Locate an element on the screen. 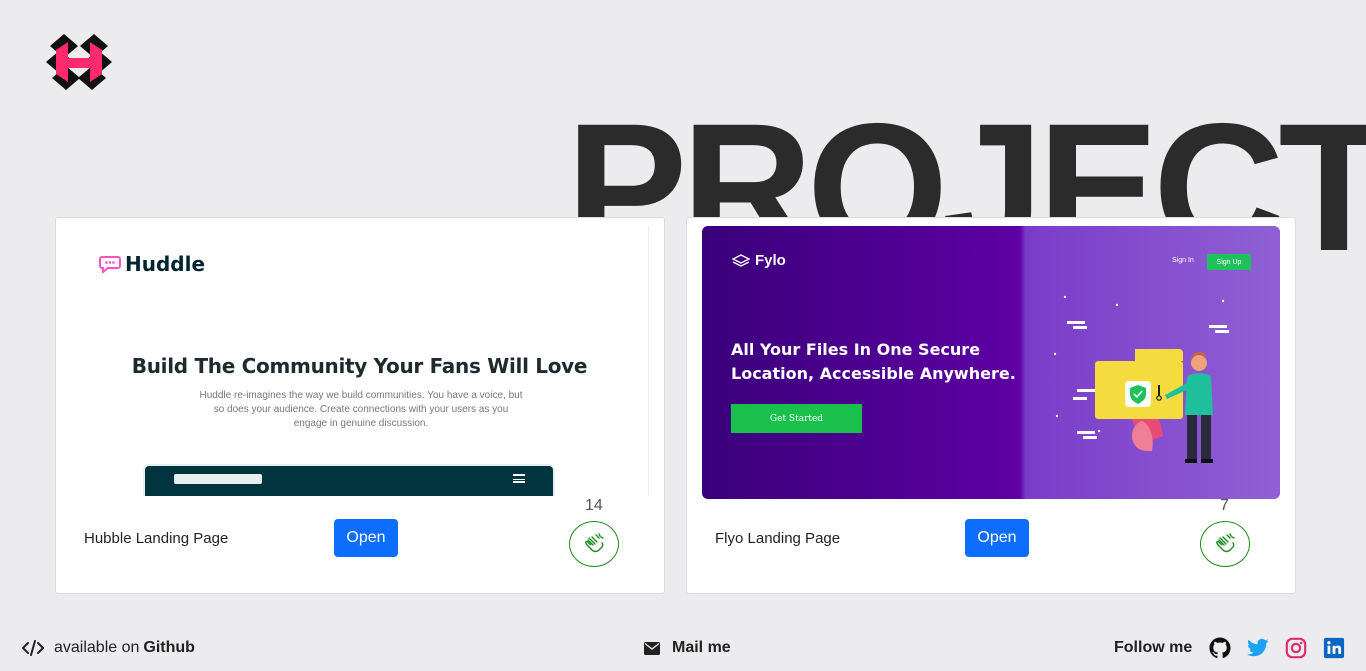 The width and height of the screenshot is (1366, 671). mail-link: Mail me is located at coordinates (687, 648).